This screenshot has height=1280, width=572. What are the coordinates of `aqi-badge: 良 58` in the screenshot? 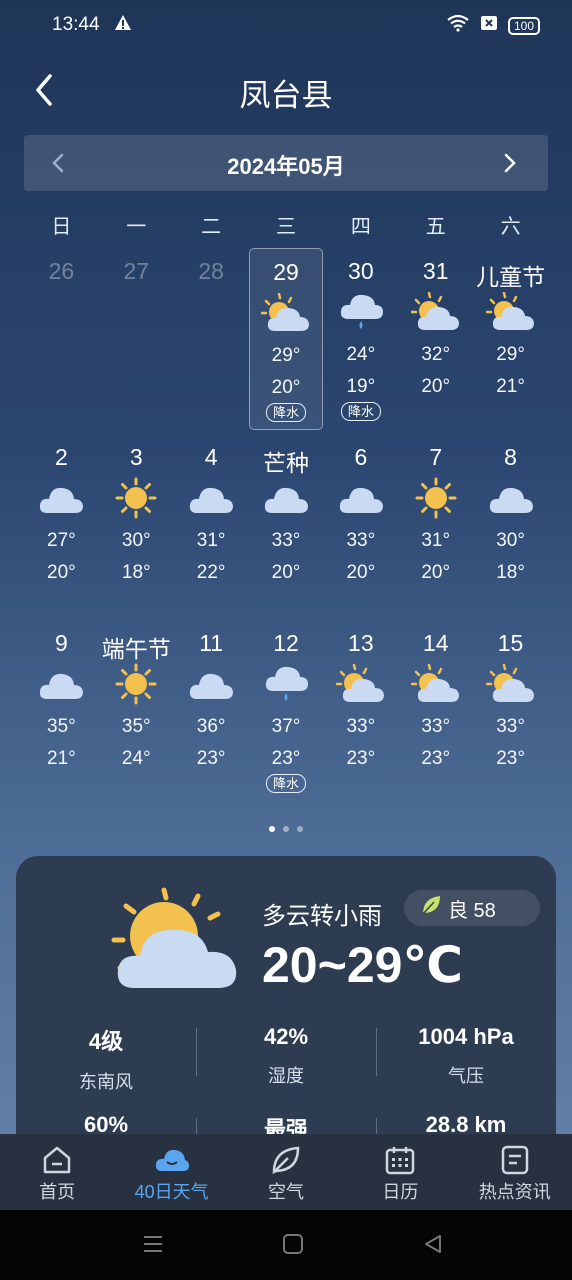 It's located at (472, 908).